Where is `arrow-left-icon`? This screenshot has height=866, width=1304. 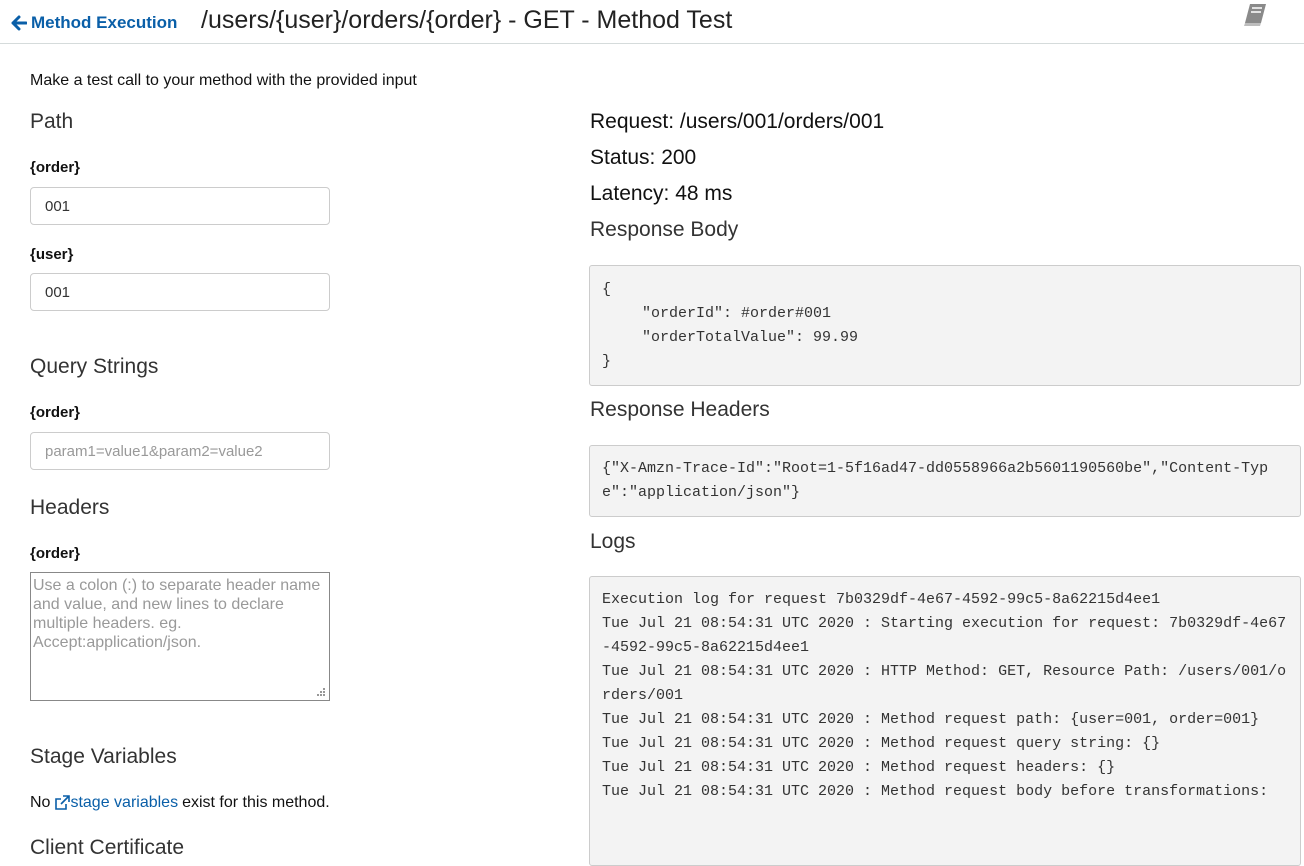
arrow-left-icon is located at coordinates (19, 23).